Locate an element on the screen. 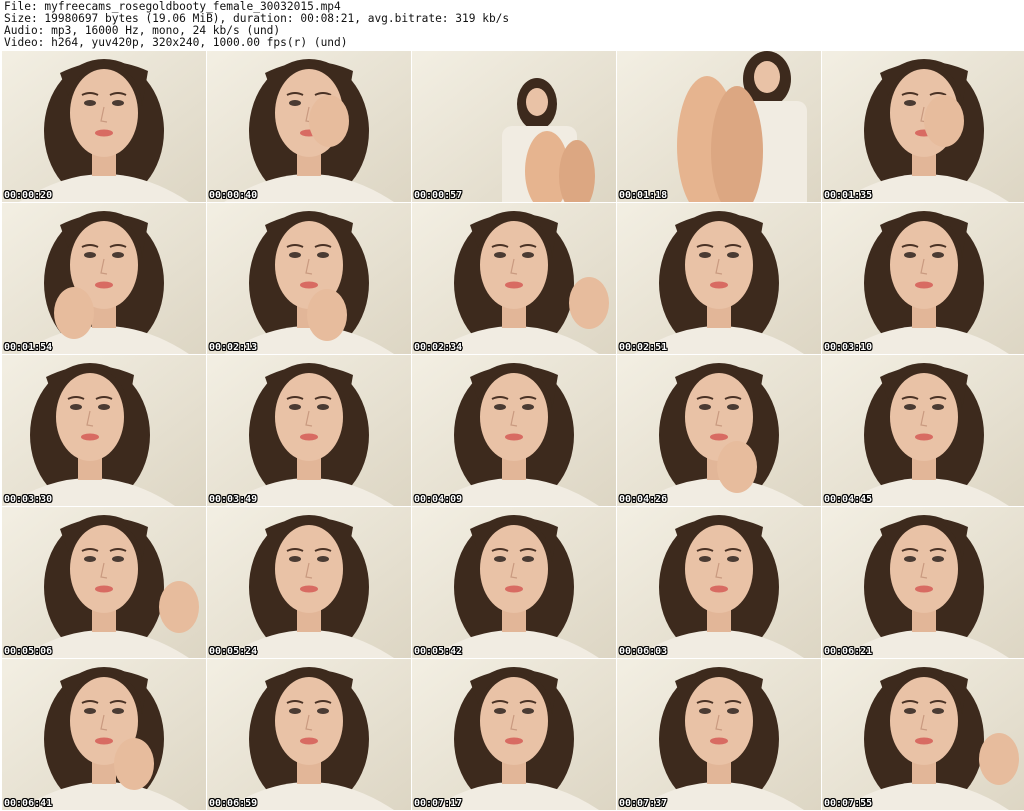 This screenshot has height=811, width=1024. thumbnail-timestamp: 00:04:45 is located at coordinates (848, 499).